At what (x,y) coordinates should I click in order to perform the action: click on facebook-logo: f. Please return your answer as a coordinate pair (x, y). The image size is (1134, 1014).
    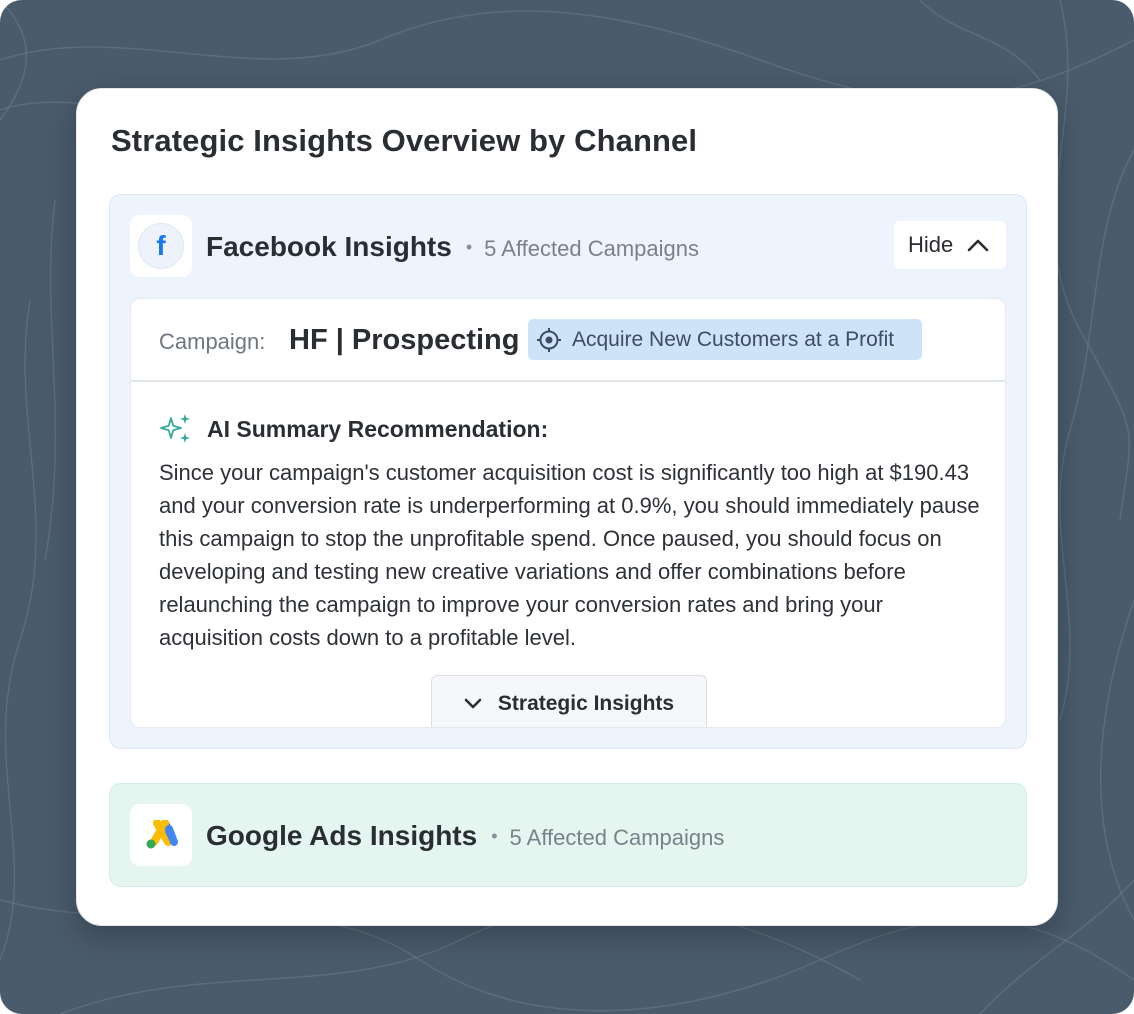
    Looking at the image, I should click on (161, 246).